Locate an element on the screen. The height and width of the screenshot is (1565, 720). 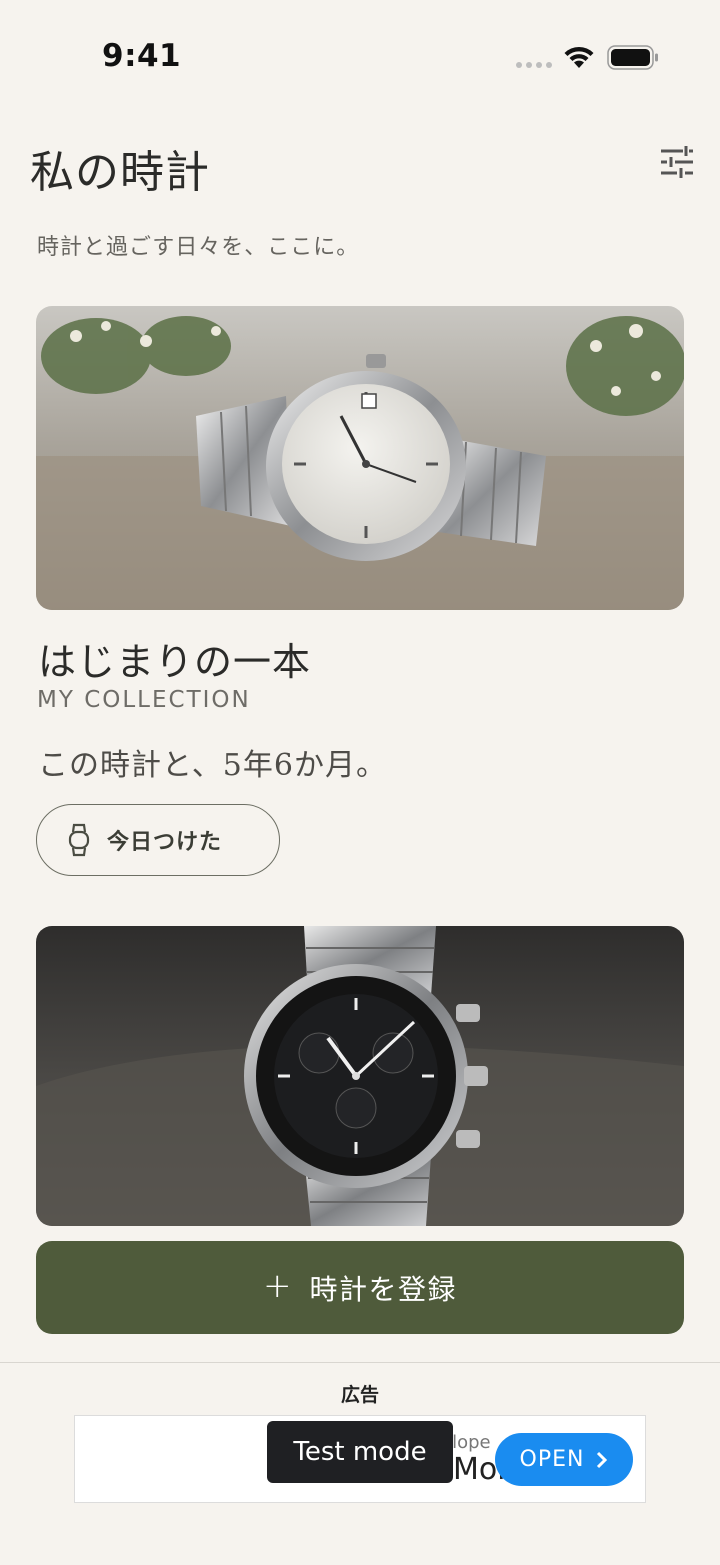
filter-button is located at coordinates (677, 162).